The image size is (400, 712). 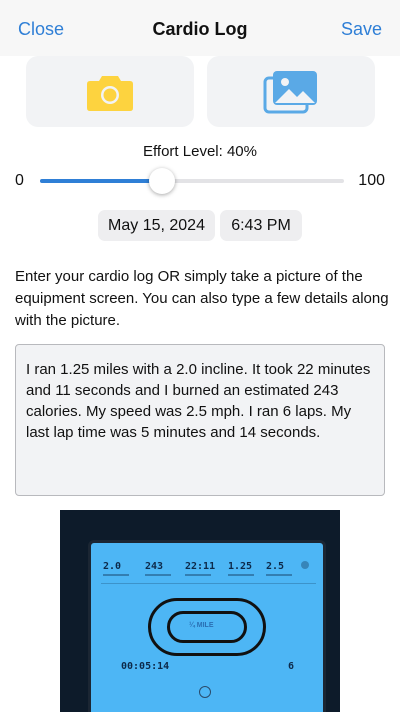 What do you see at coordinates (156, 225) in the screenshot?
I see `date-picker: May 15, 2024` at bounding box center [156, 225].